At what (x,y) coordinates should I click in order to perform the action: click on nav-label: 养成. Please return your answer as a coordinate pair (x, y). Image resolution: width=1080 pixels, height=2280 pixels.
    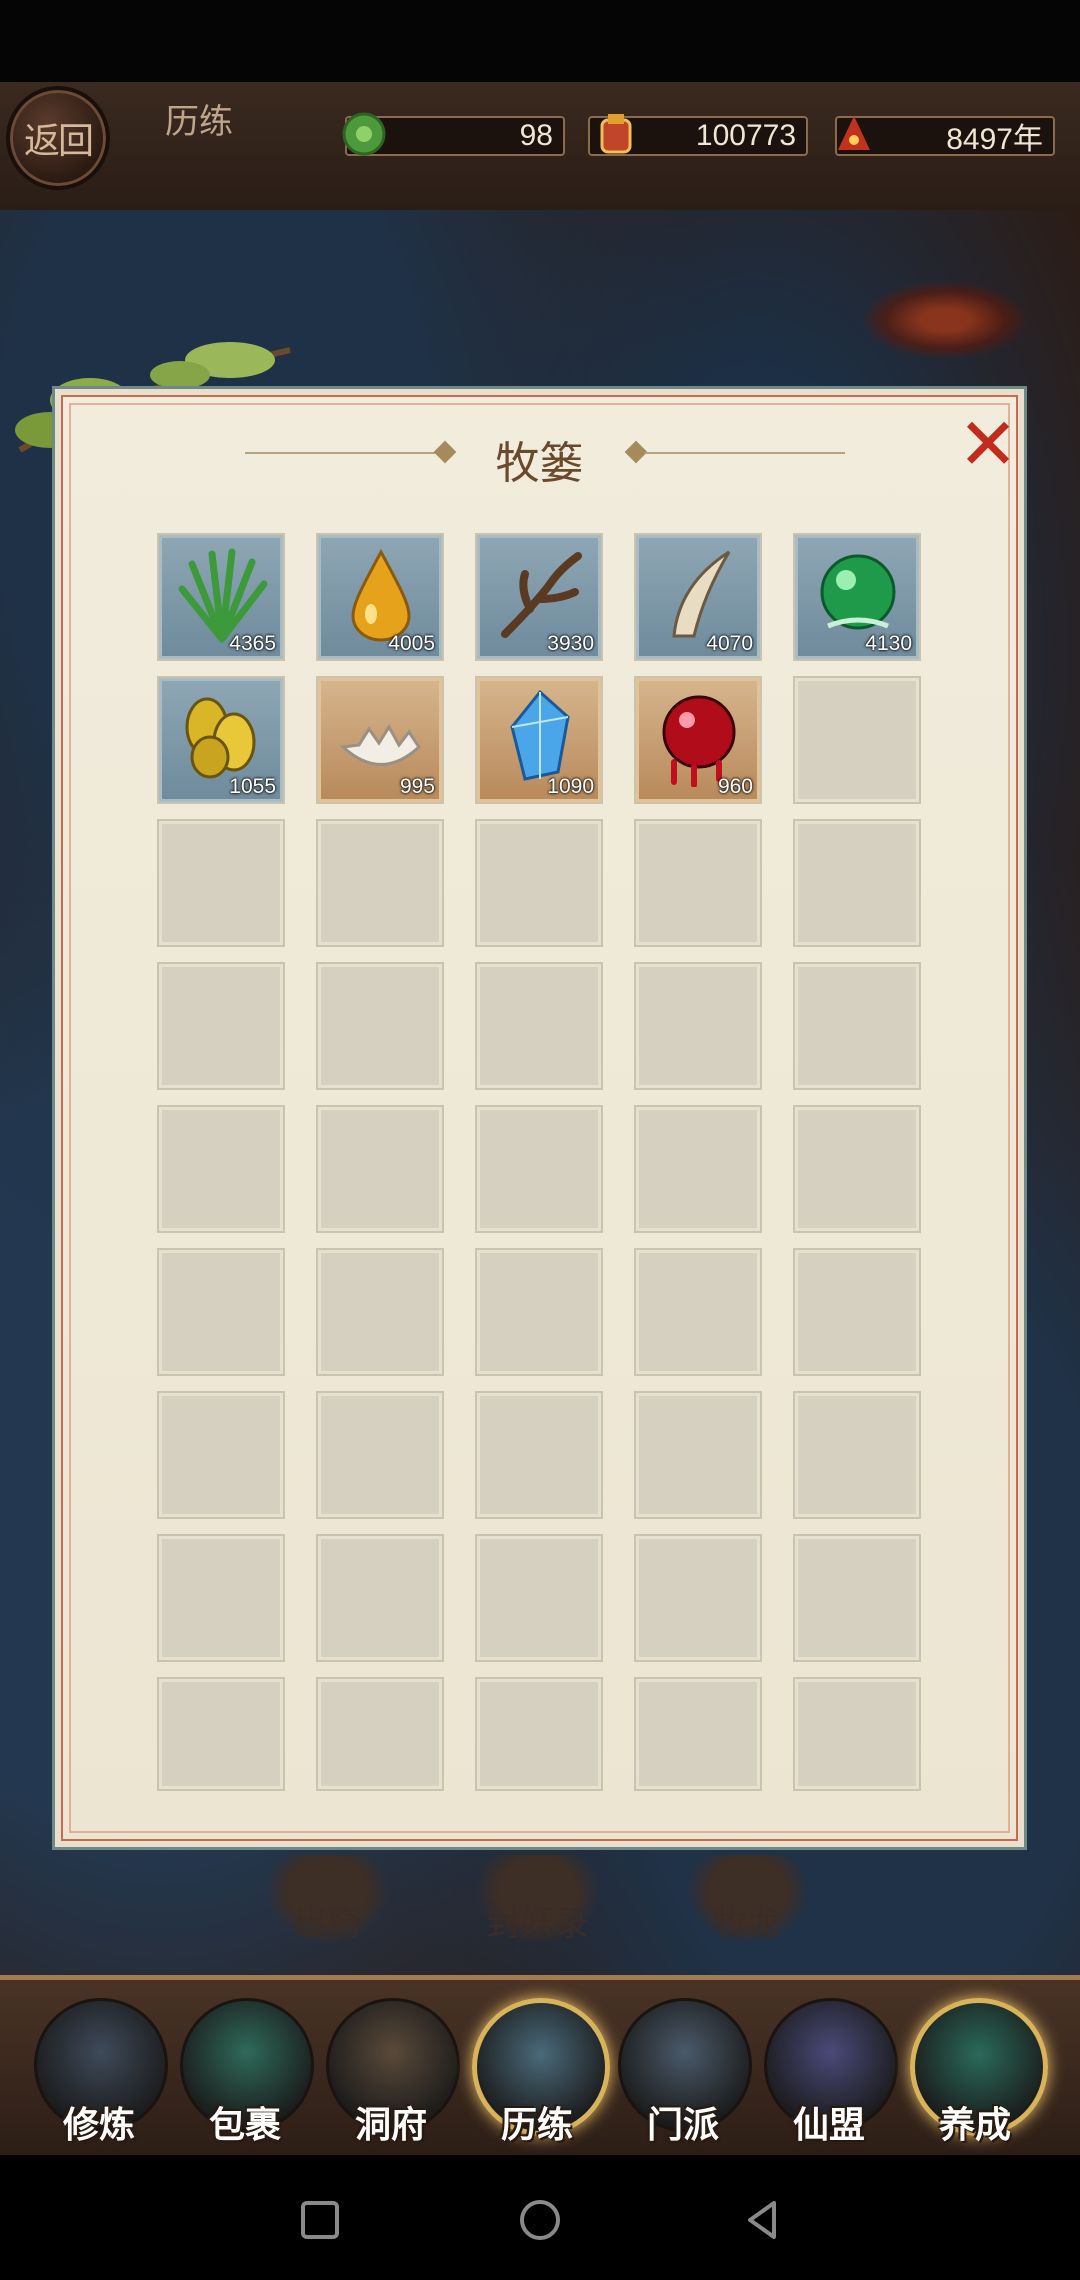
    Looking at the image, I should click on (974, 2125).